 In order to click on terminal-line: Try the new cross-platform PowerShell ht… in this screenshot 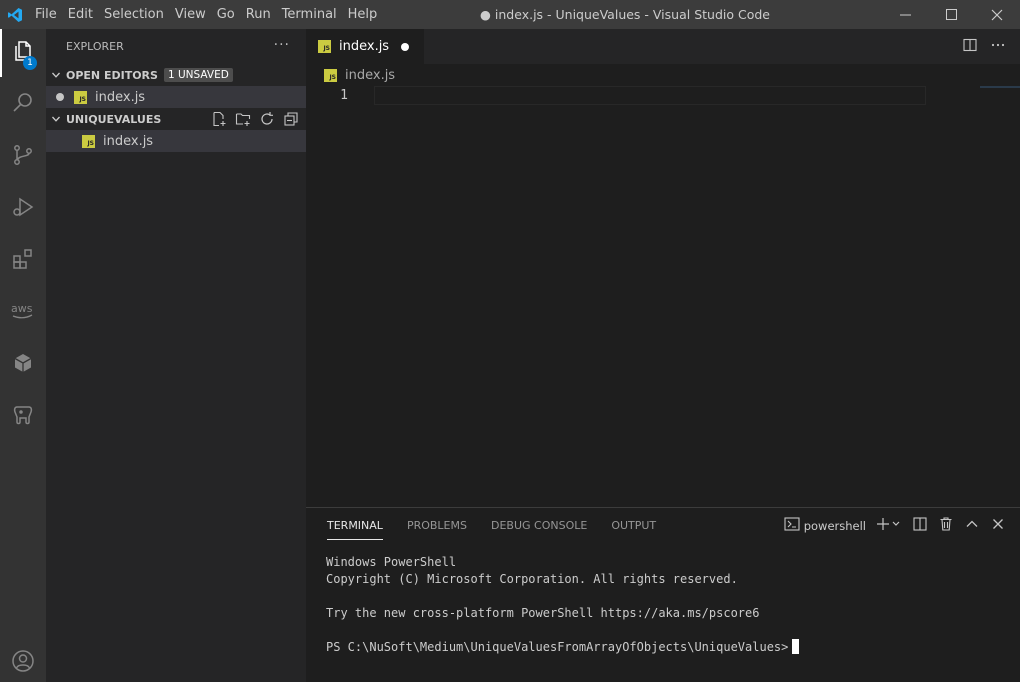, I will do `click(543, 613)`.